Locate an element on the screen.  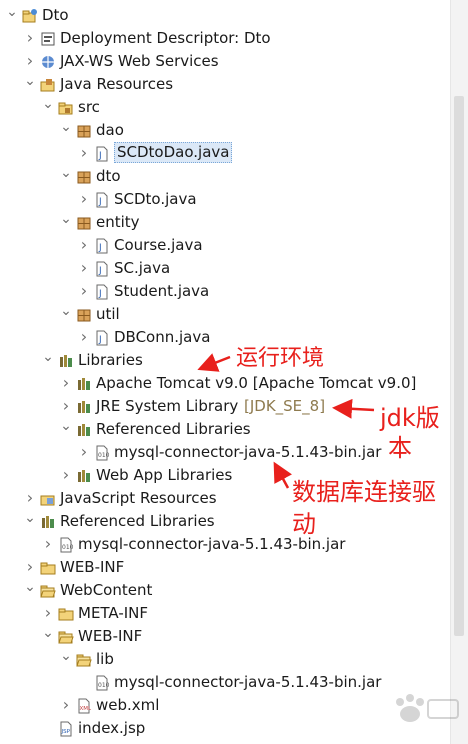
tree-row: › XML web.xml is located at coordinates (225, 705).